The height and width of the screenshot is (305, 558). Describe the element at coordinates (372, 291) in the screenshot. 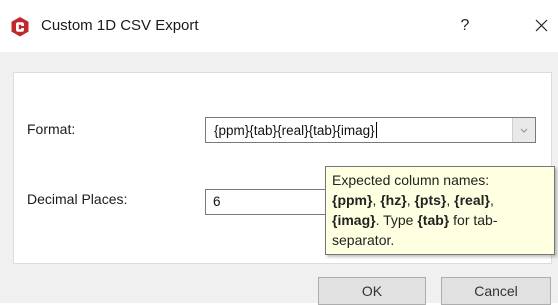

I see `ok-button: OK` at that location.